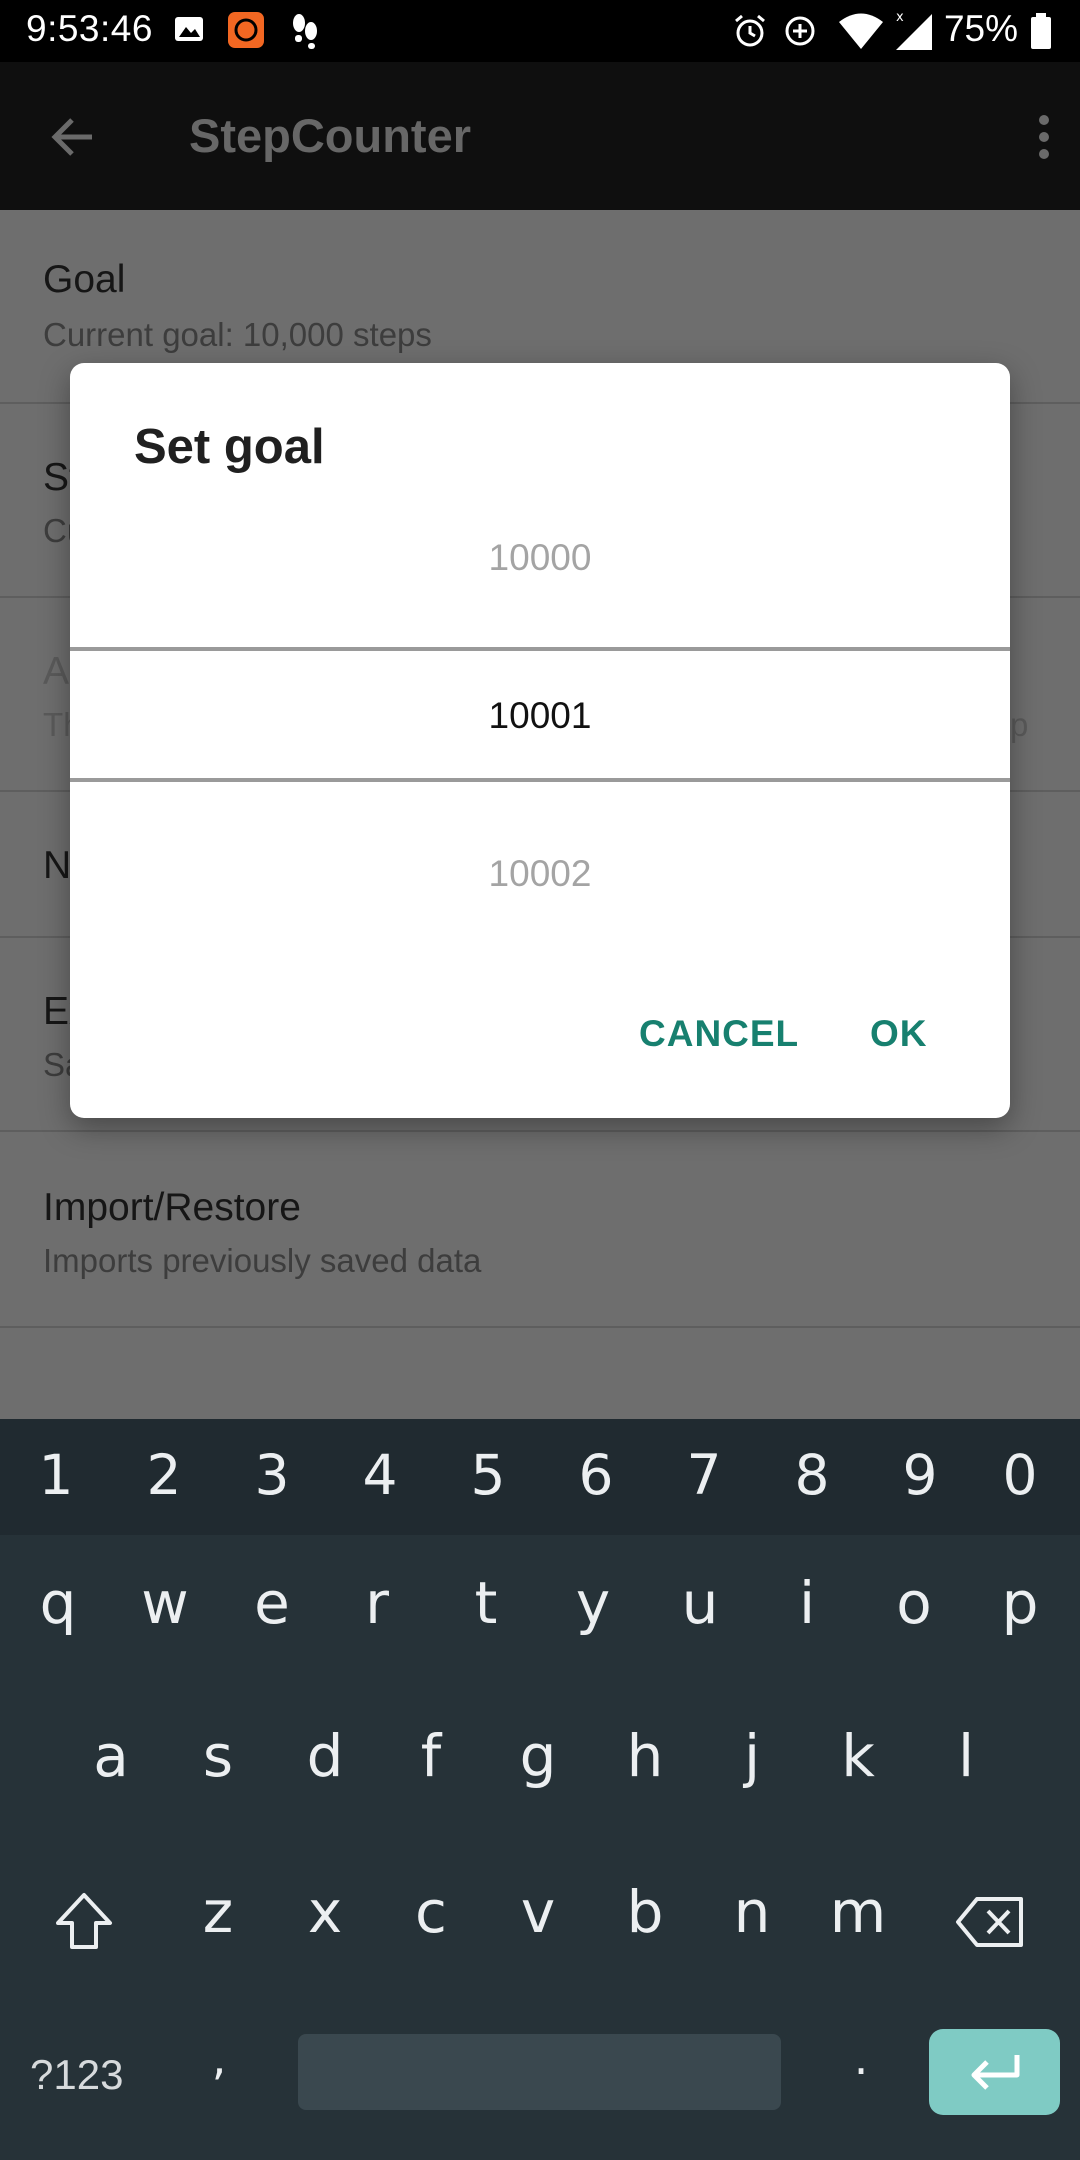  What do you see at coordinates (900, 17) in the screenshot?
I see `svg-text: x` at bounding box center [900, 17].